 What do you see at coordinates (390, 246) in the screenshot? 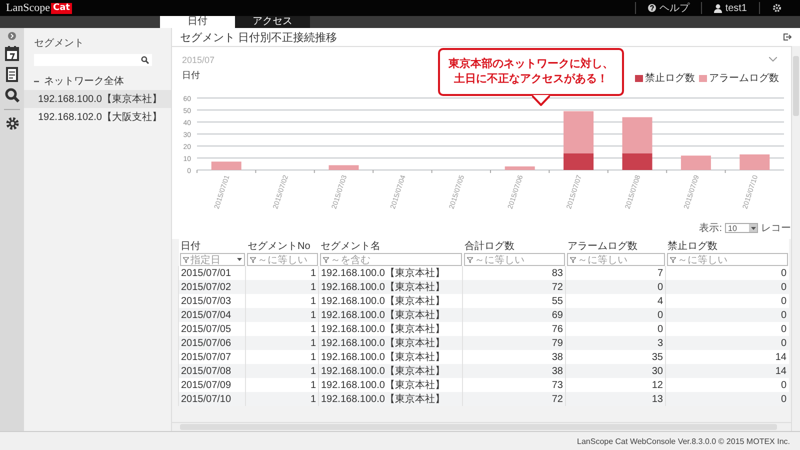
I see `column-header: セグメント名` at bounding box center [390, 246].